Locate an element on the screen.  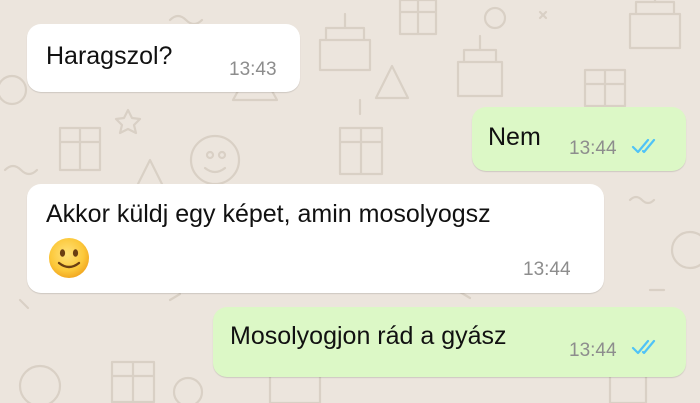
outgoing-message-bubble: Mosolyogjon rád a gyász 13:44 is located at coordinates (449, 342).